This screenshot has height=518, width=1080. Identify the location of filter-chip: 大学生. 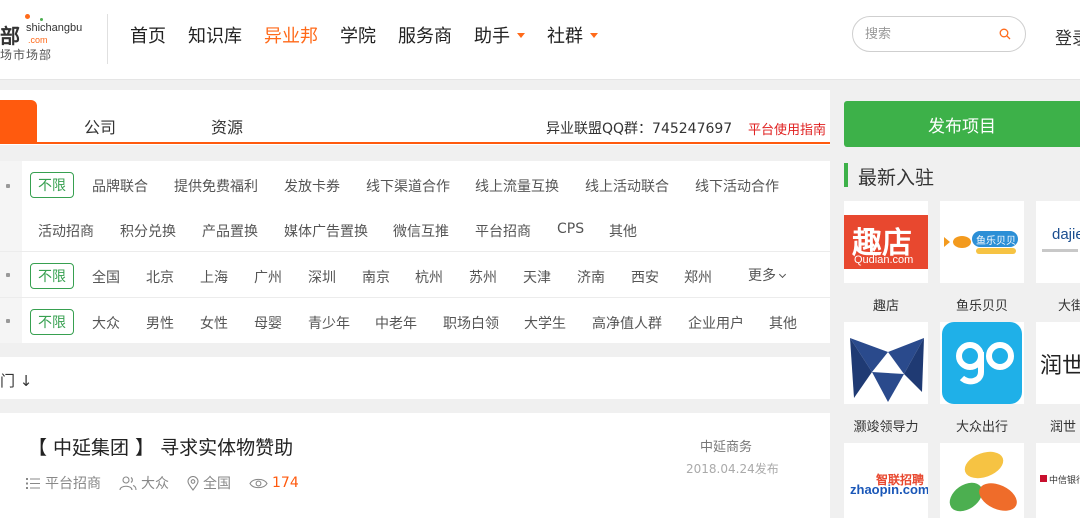
(545, 323).